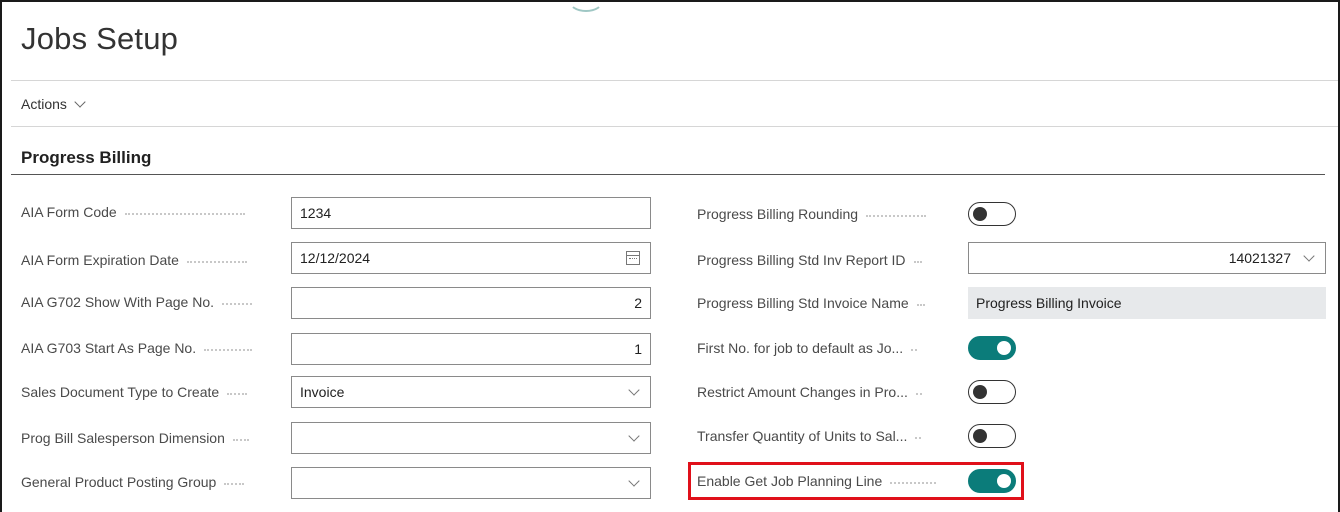 The height and width of the screenshot is (512, 1340). What do you see at coordinates (44, 104) in the screenshot?
I see `actions-label: Actions` at bounding box center [44, 104].